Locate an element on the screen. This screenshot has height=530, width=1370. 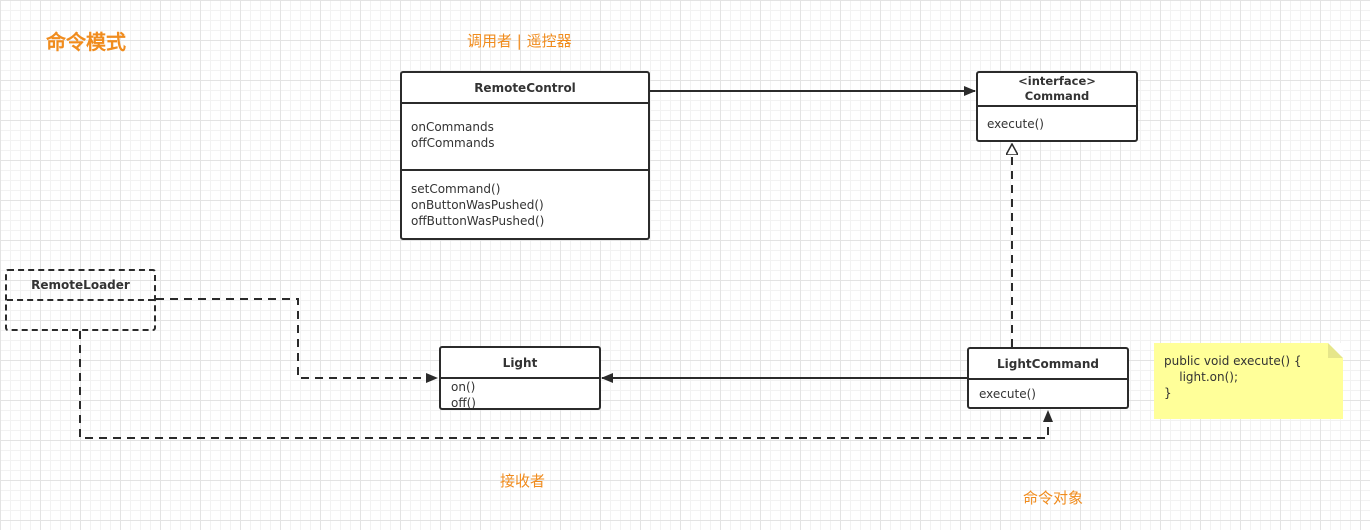
method-item: setCommand() is located at coordinates (456, 189).